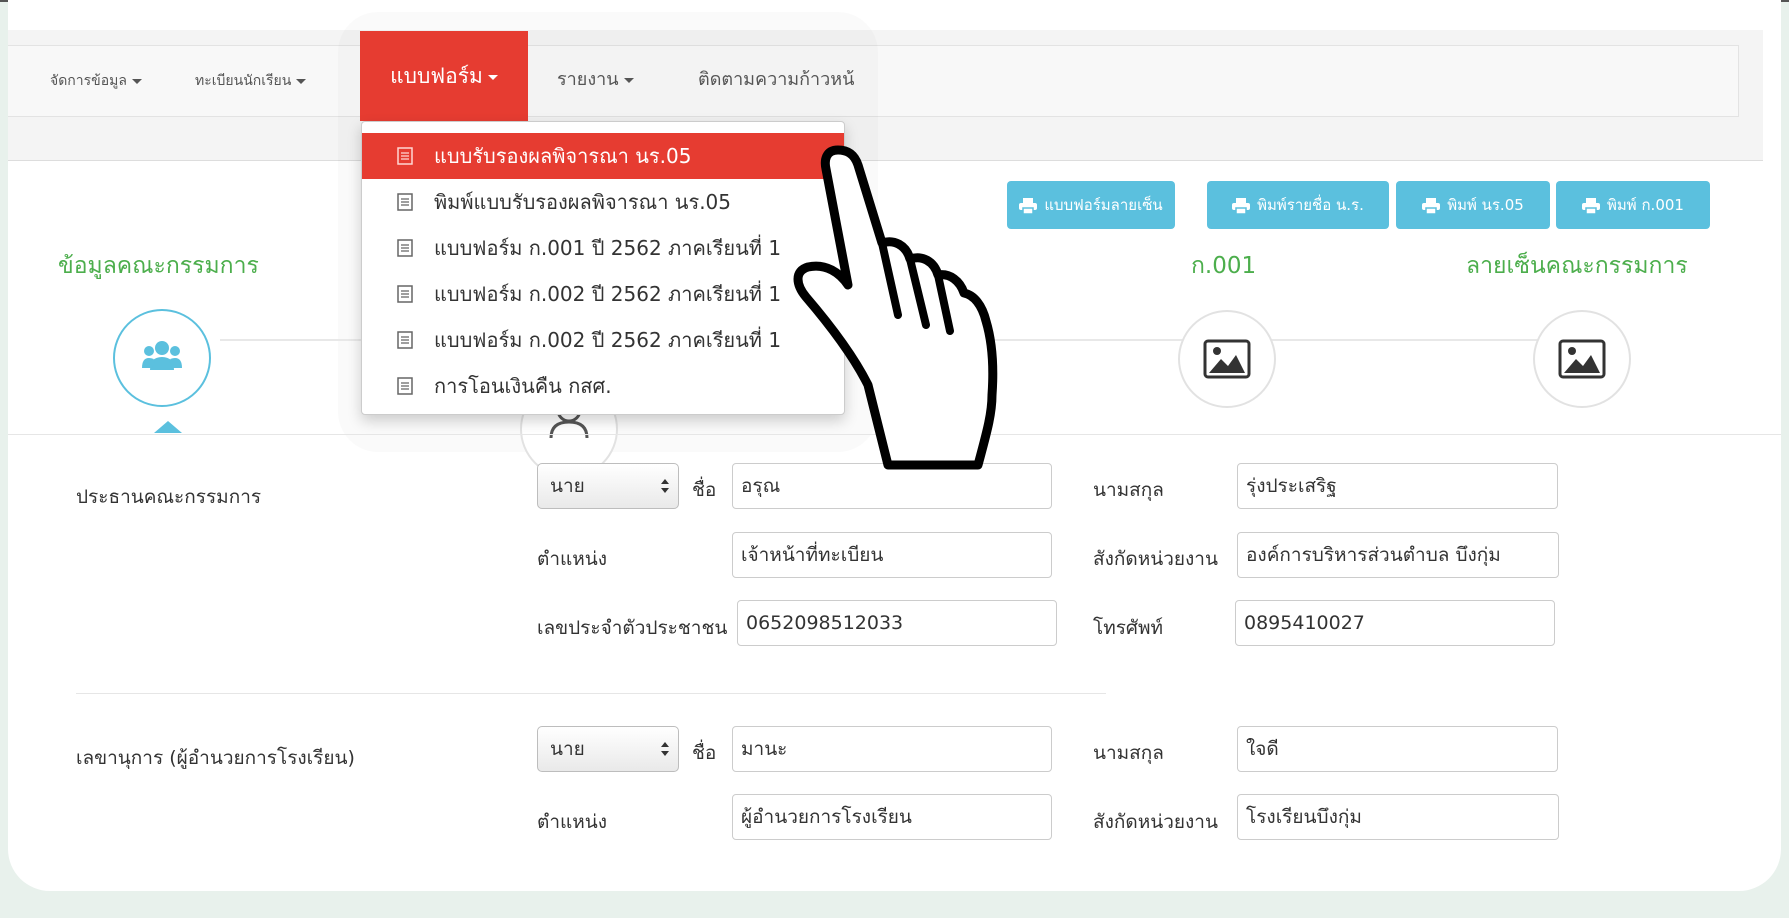 The height and width of the screenshot is (918, 1789). What do you see at coordinates (215, 758) in the screenshot?
I see `secretary-heading: เลขานุการ (ผู้อำนวยการโรงเรียน)` at bounding box center [215, 758].